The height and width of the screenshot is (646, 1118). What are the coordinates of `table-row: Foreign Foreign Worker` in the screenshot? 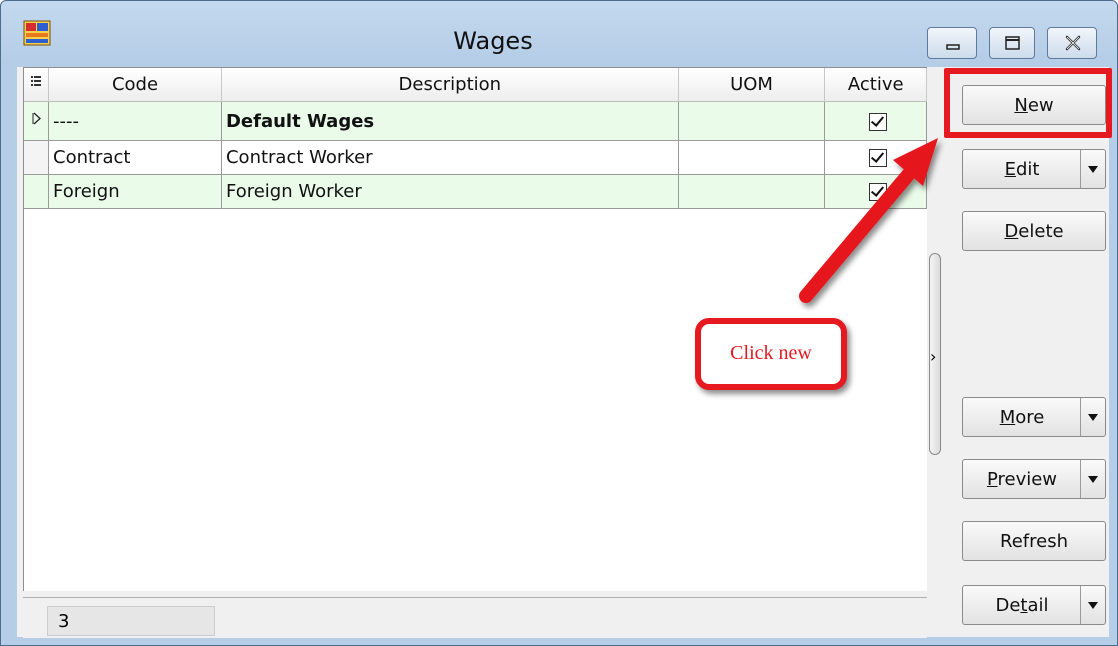 It's located at (475, 191).